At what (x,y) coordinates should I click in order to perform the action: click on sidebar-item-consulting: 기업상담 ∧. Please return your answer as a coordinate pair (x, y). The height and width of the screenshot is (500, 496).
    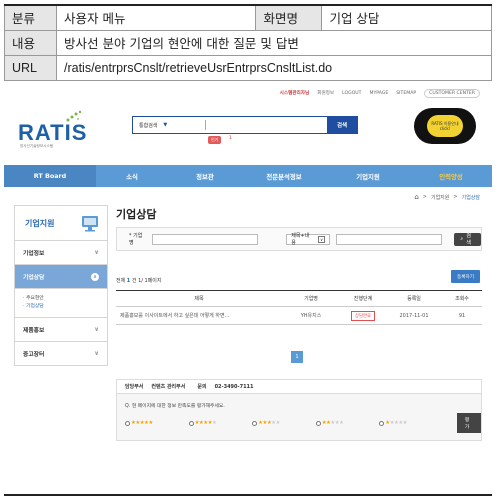
    Looking at the image, I should click on (61, 277).